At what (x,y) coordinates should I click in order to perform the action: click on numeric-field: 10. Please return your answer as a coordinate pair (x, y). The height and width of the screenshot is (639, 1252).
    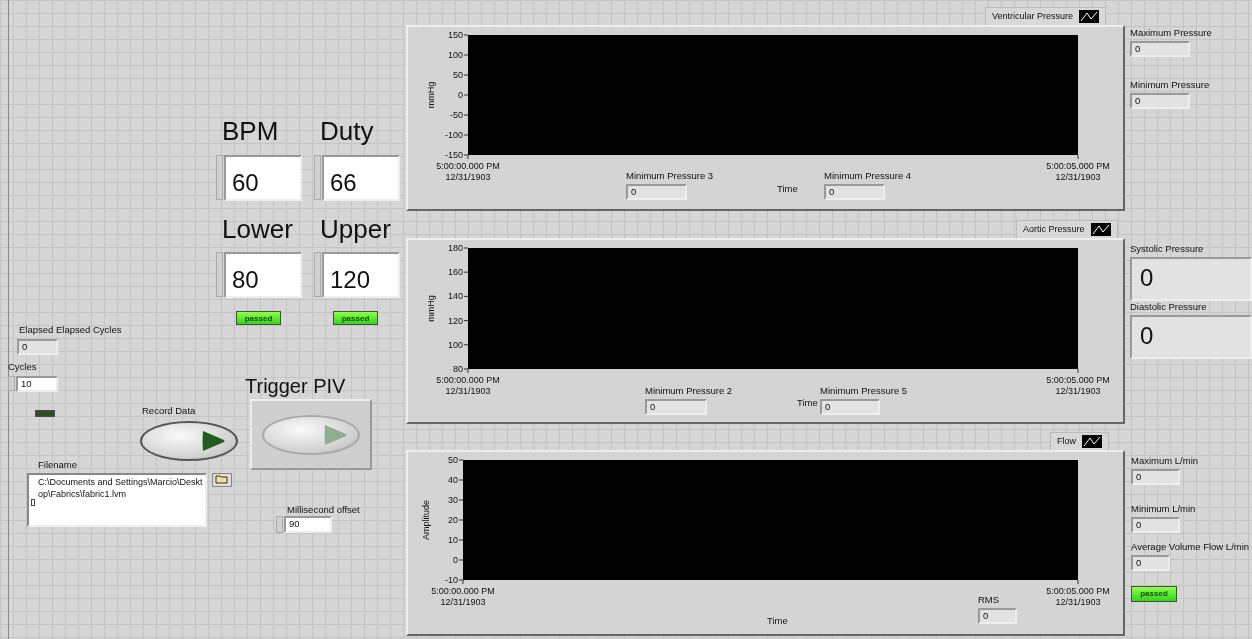
    Looking at the image, I should click on (37, 384).